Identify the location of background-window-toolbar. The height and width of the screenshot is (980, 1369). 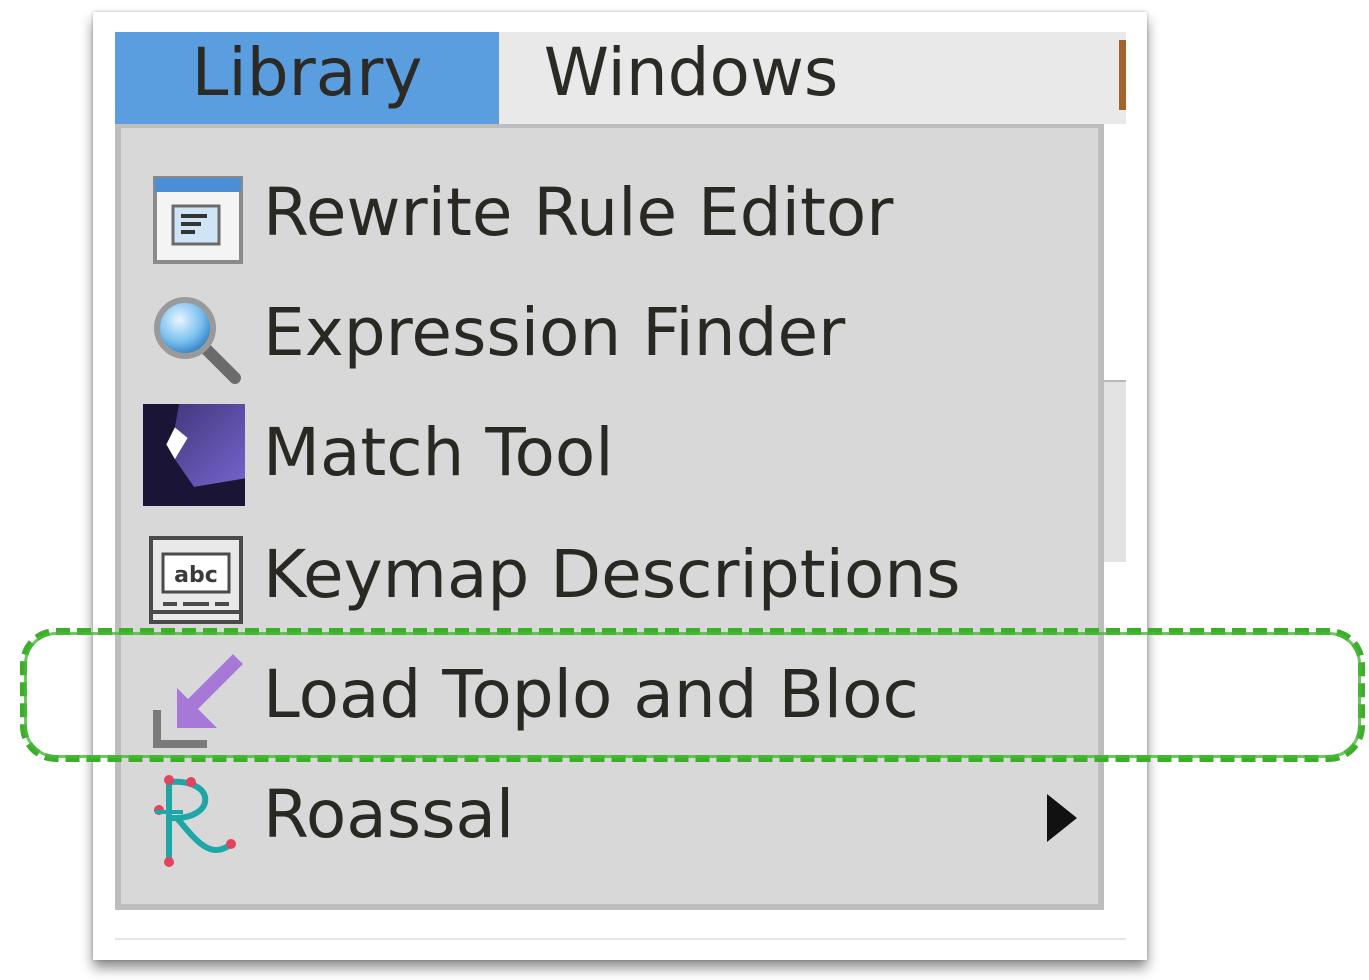
(1115, 471).